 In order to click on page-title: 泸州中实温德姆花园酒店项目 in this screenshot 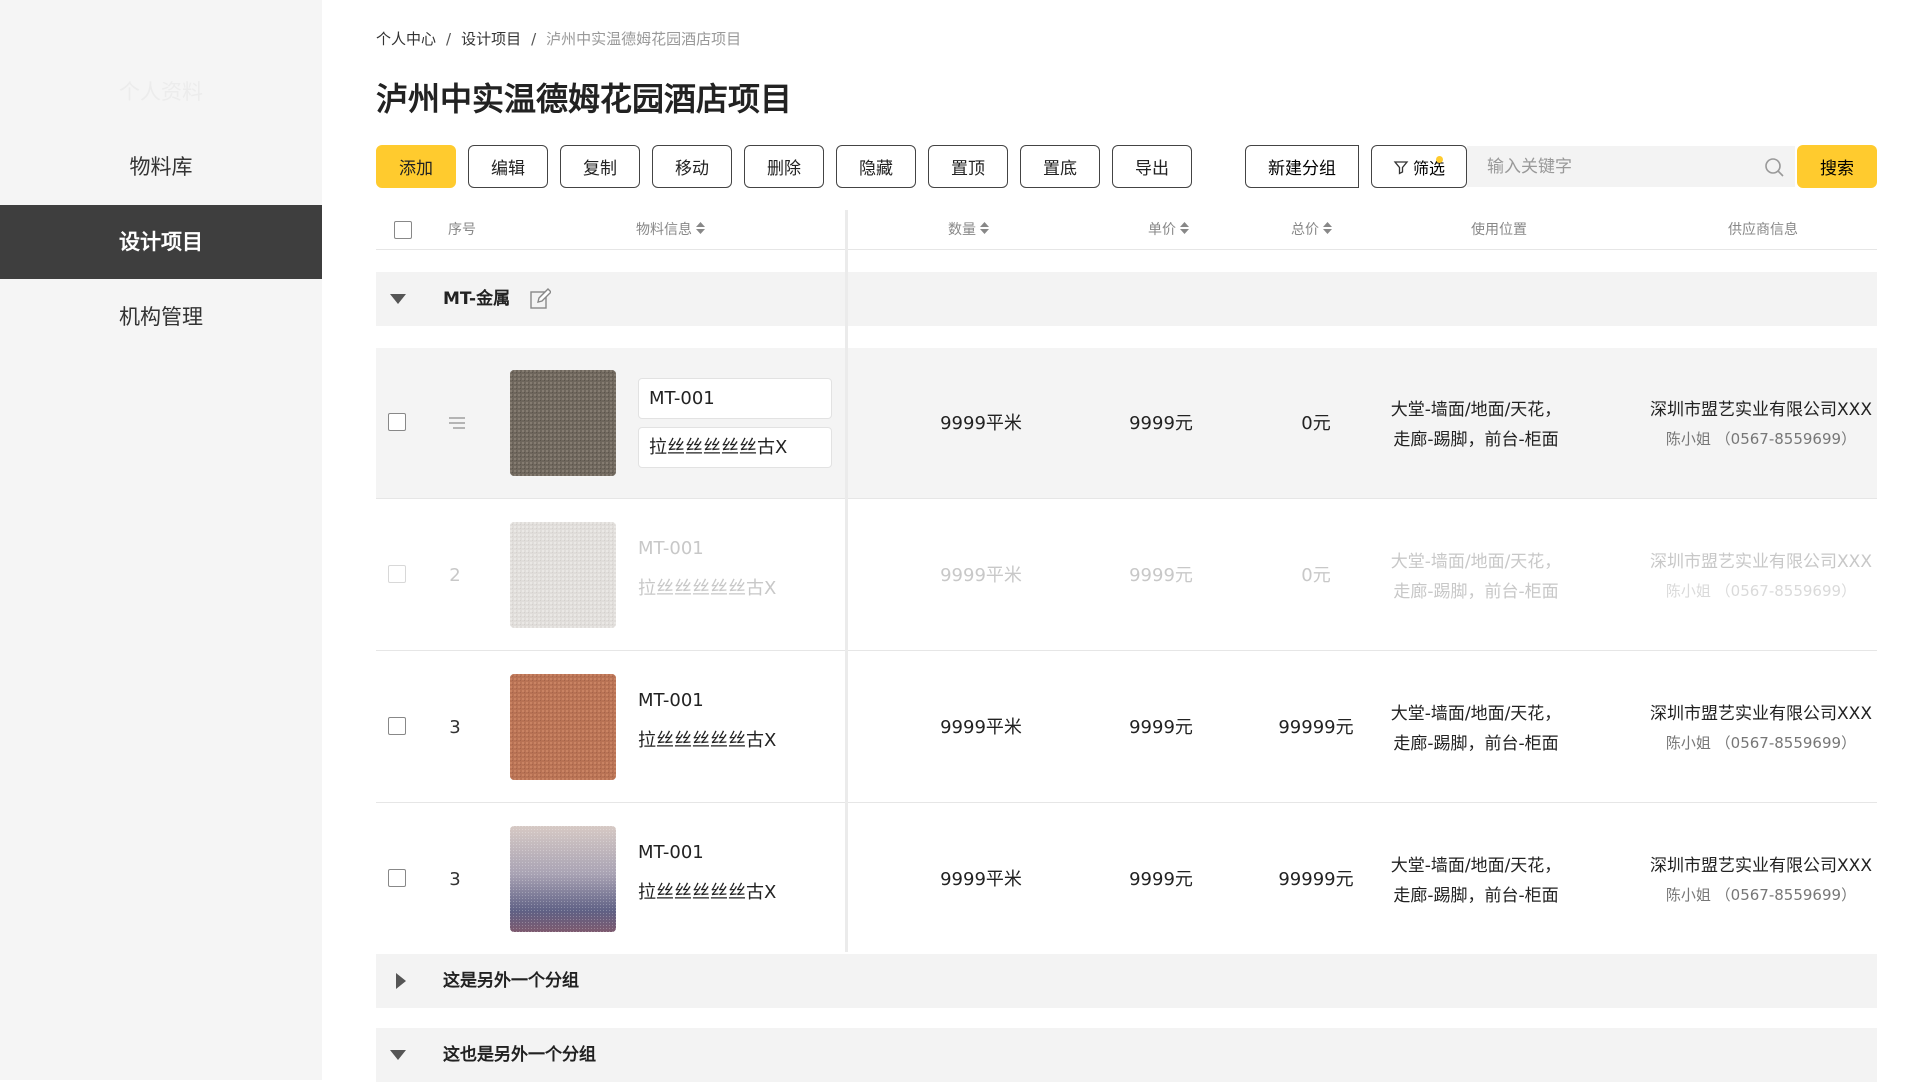, I will do `click(584, 99)`.